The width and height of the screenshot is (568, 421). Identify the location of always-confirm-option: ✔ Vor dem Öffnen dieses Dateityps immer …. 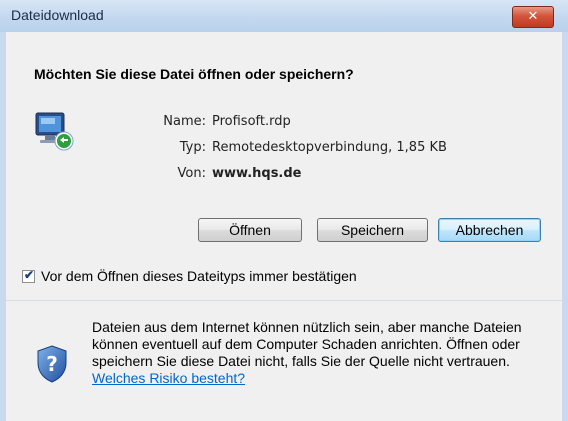
(189, 276).